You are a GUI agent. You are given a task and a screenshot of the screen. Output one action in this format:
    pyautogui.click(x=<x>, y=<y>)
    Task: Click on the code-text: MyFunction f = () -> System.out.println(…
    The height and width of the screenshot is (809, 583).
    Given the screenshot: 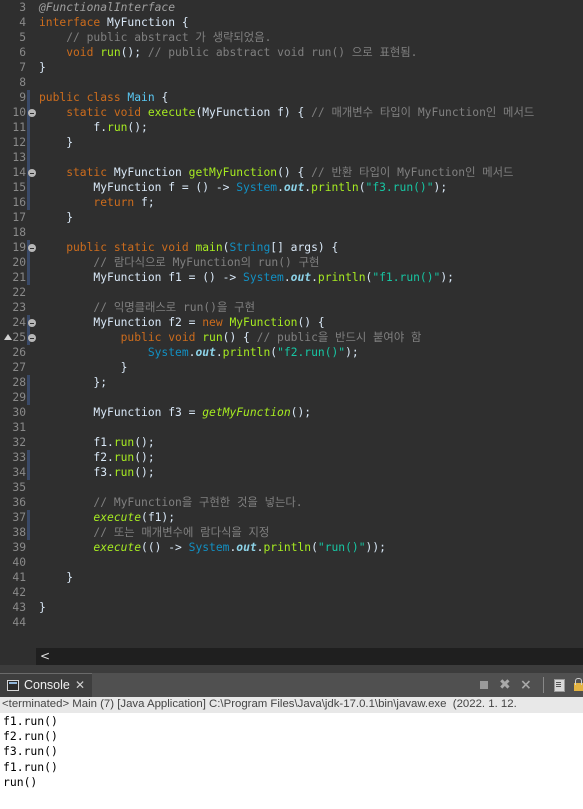 What is the action you would take?
    pyautogui.click(x=243, y=187)
    